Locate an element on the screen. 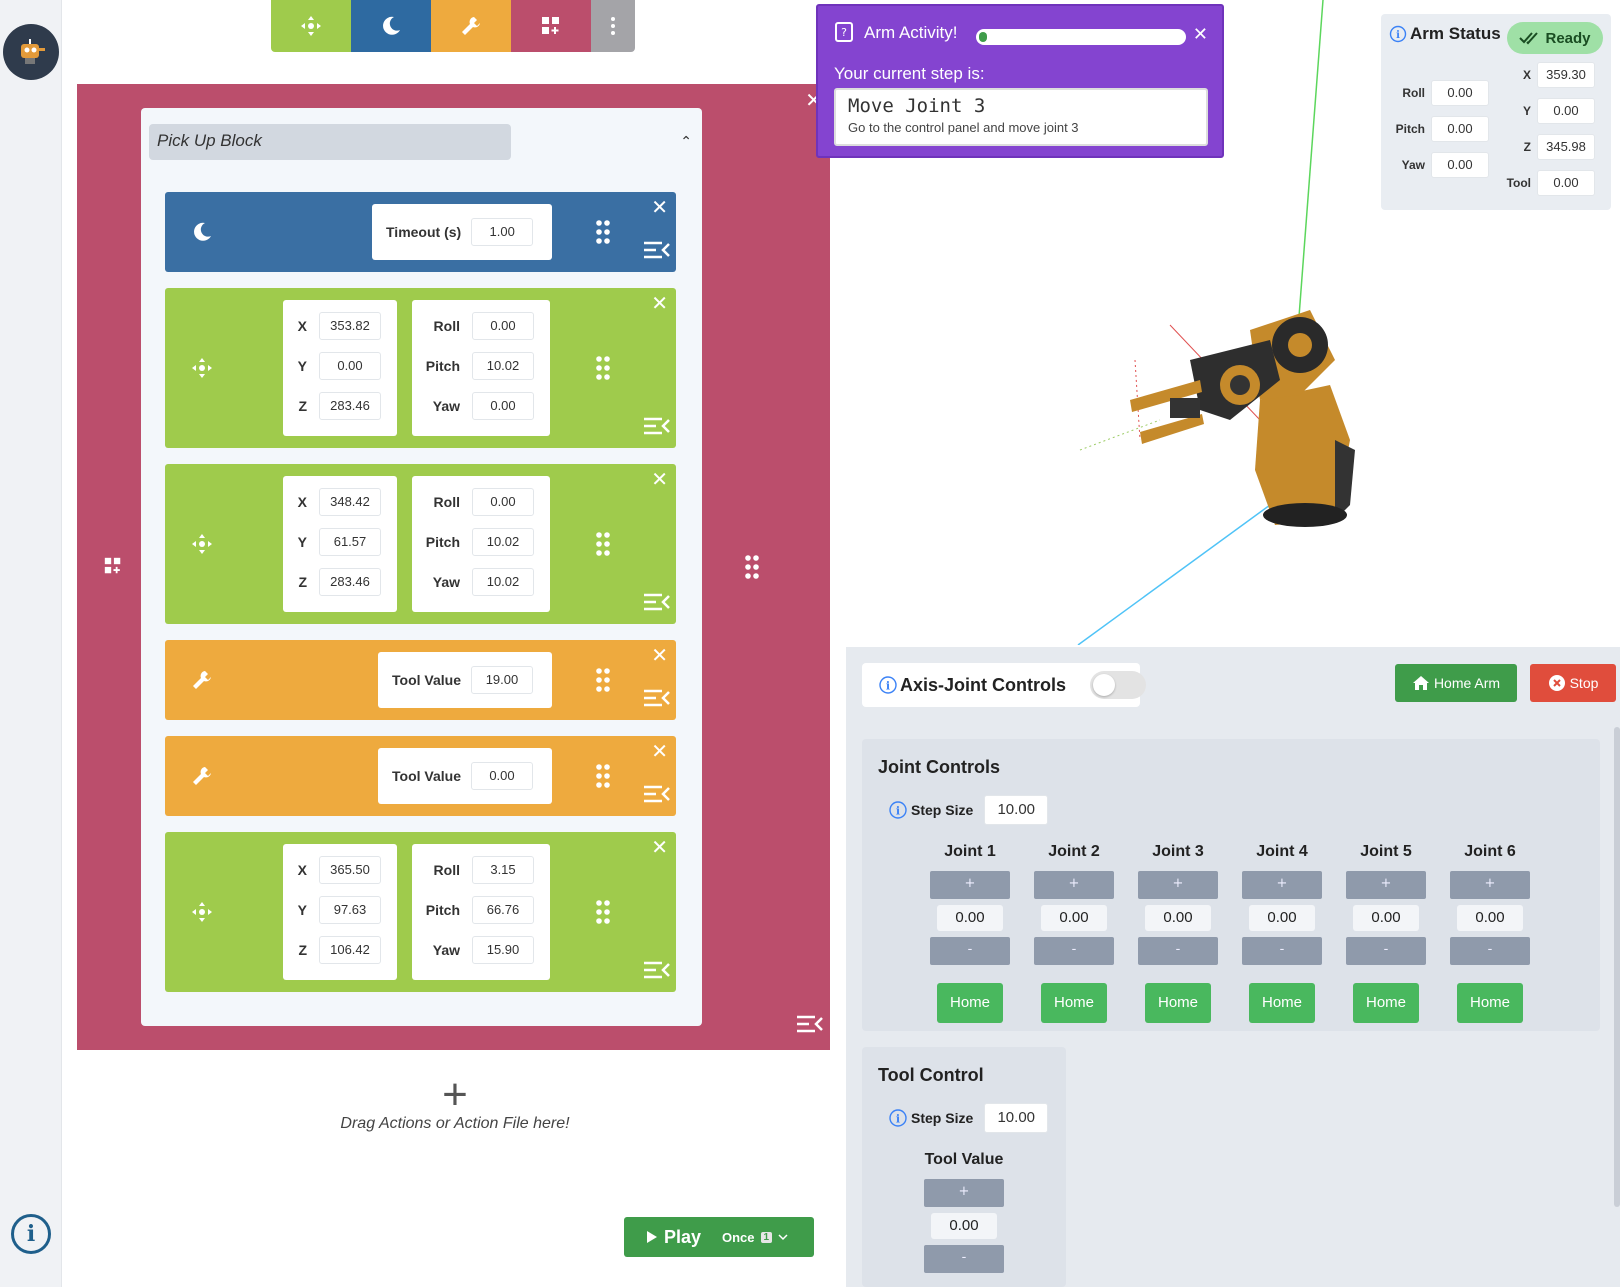 Image resolution: width=1620 pixels, height=1287 pixels. joint-2-minus-button: - is located at coordinates (1074, 951).